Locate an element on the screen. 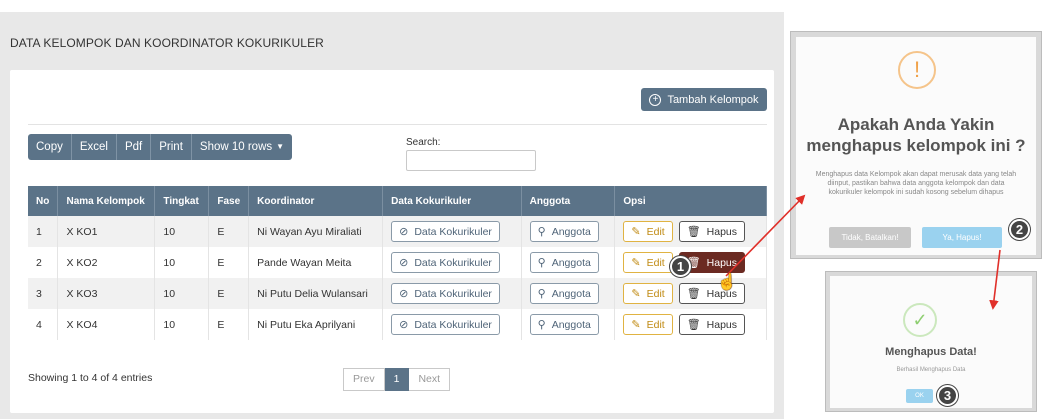 The image size is (1049, 419). cell-nama: X KO1 is located at coordinates (106, 231).